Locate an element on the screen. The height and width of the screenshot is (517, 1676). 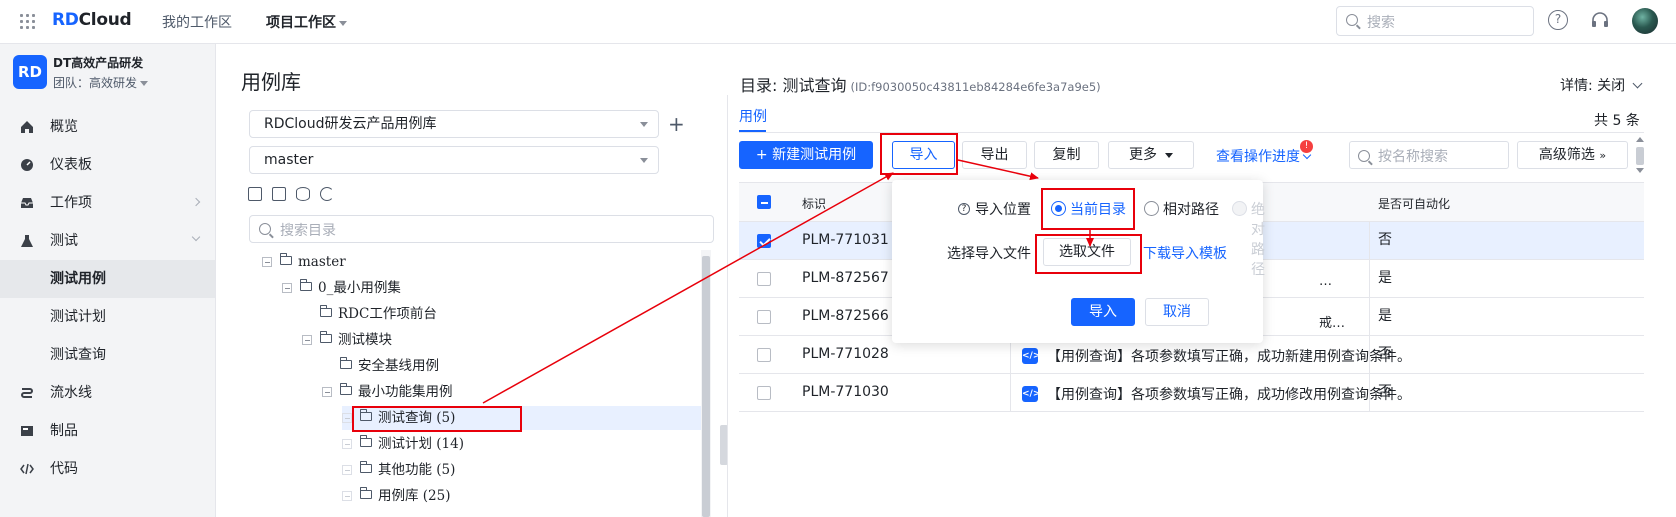
detail-toggle: 详情: 关闭 is located at coordinates (1601, 85).